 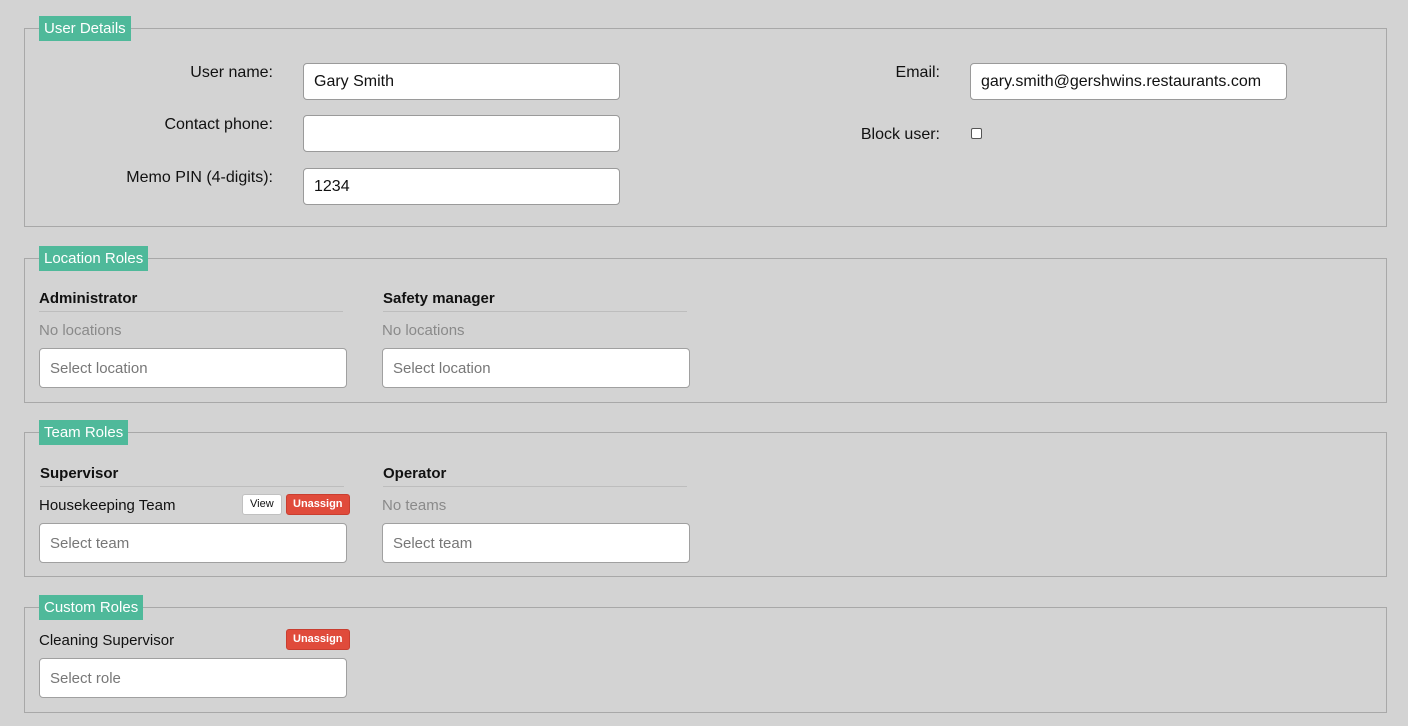 I want to click on email-label: Email:, so click(x=917, y=72).